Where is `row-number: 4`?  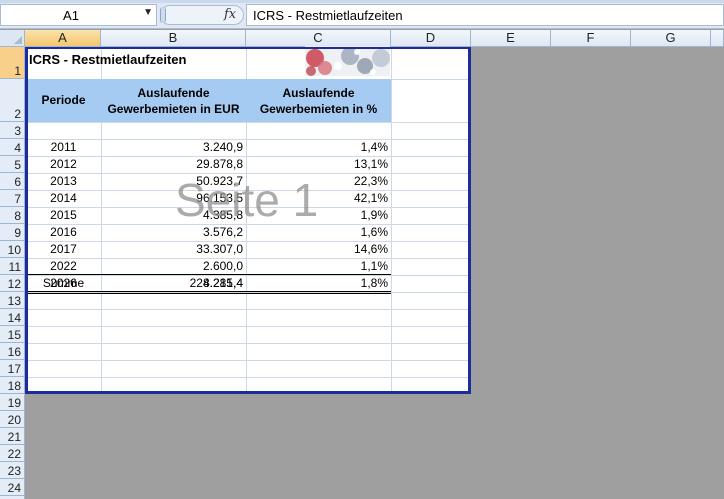 row-number: 4 is located at coordinates (17, 148).